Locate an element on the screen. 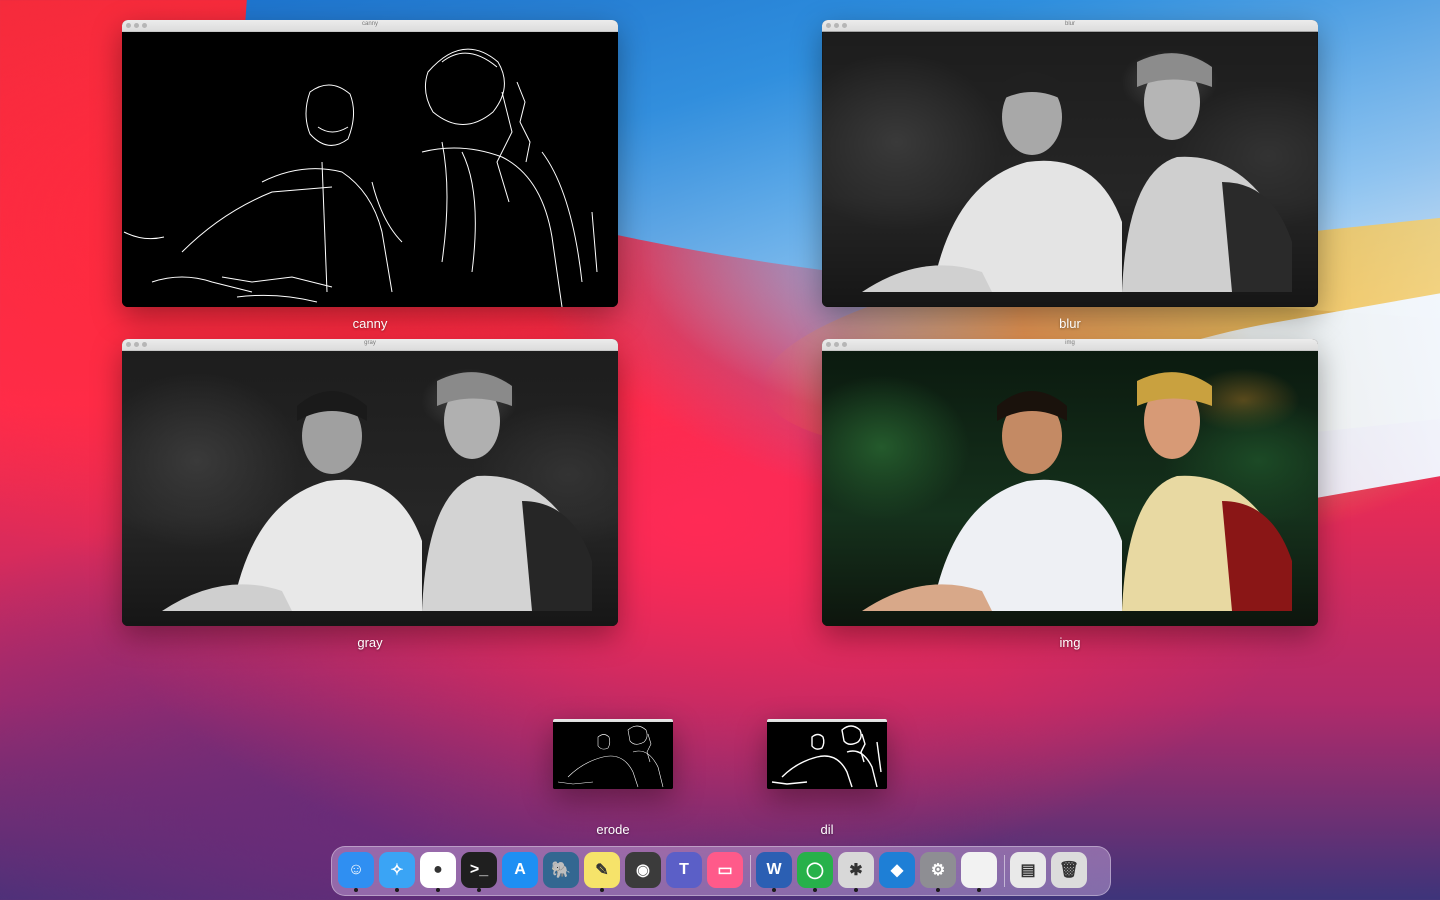 Image resolution: width=1440 pixels, height=900 pixels. window-titlebar: blur is located at coordinates (1070, 26).